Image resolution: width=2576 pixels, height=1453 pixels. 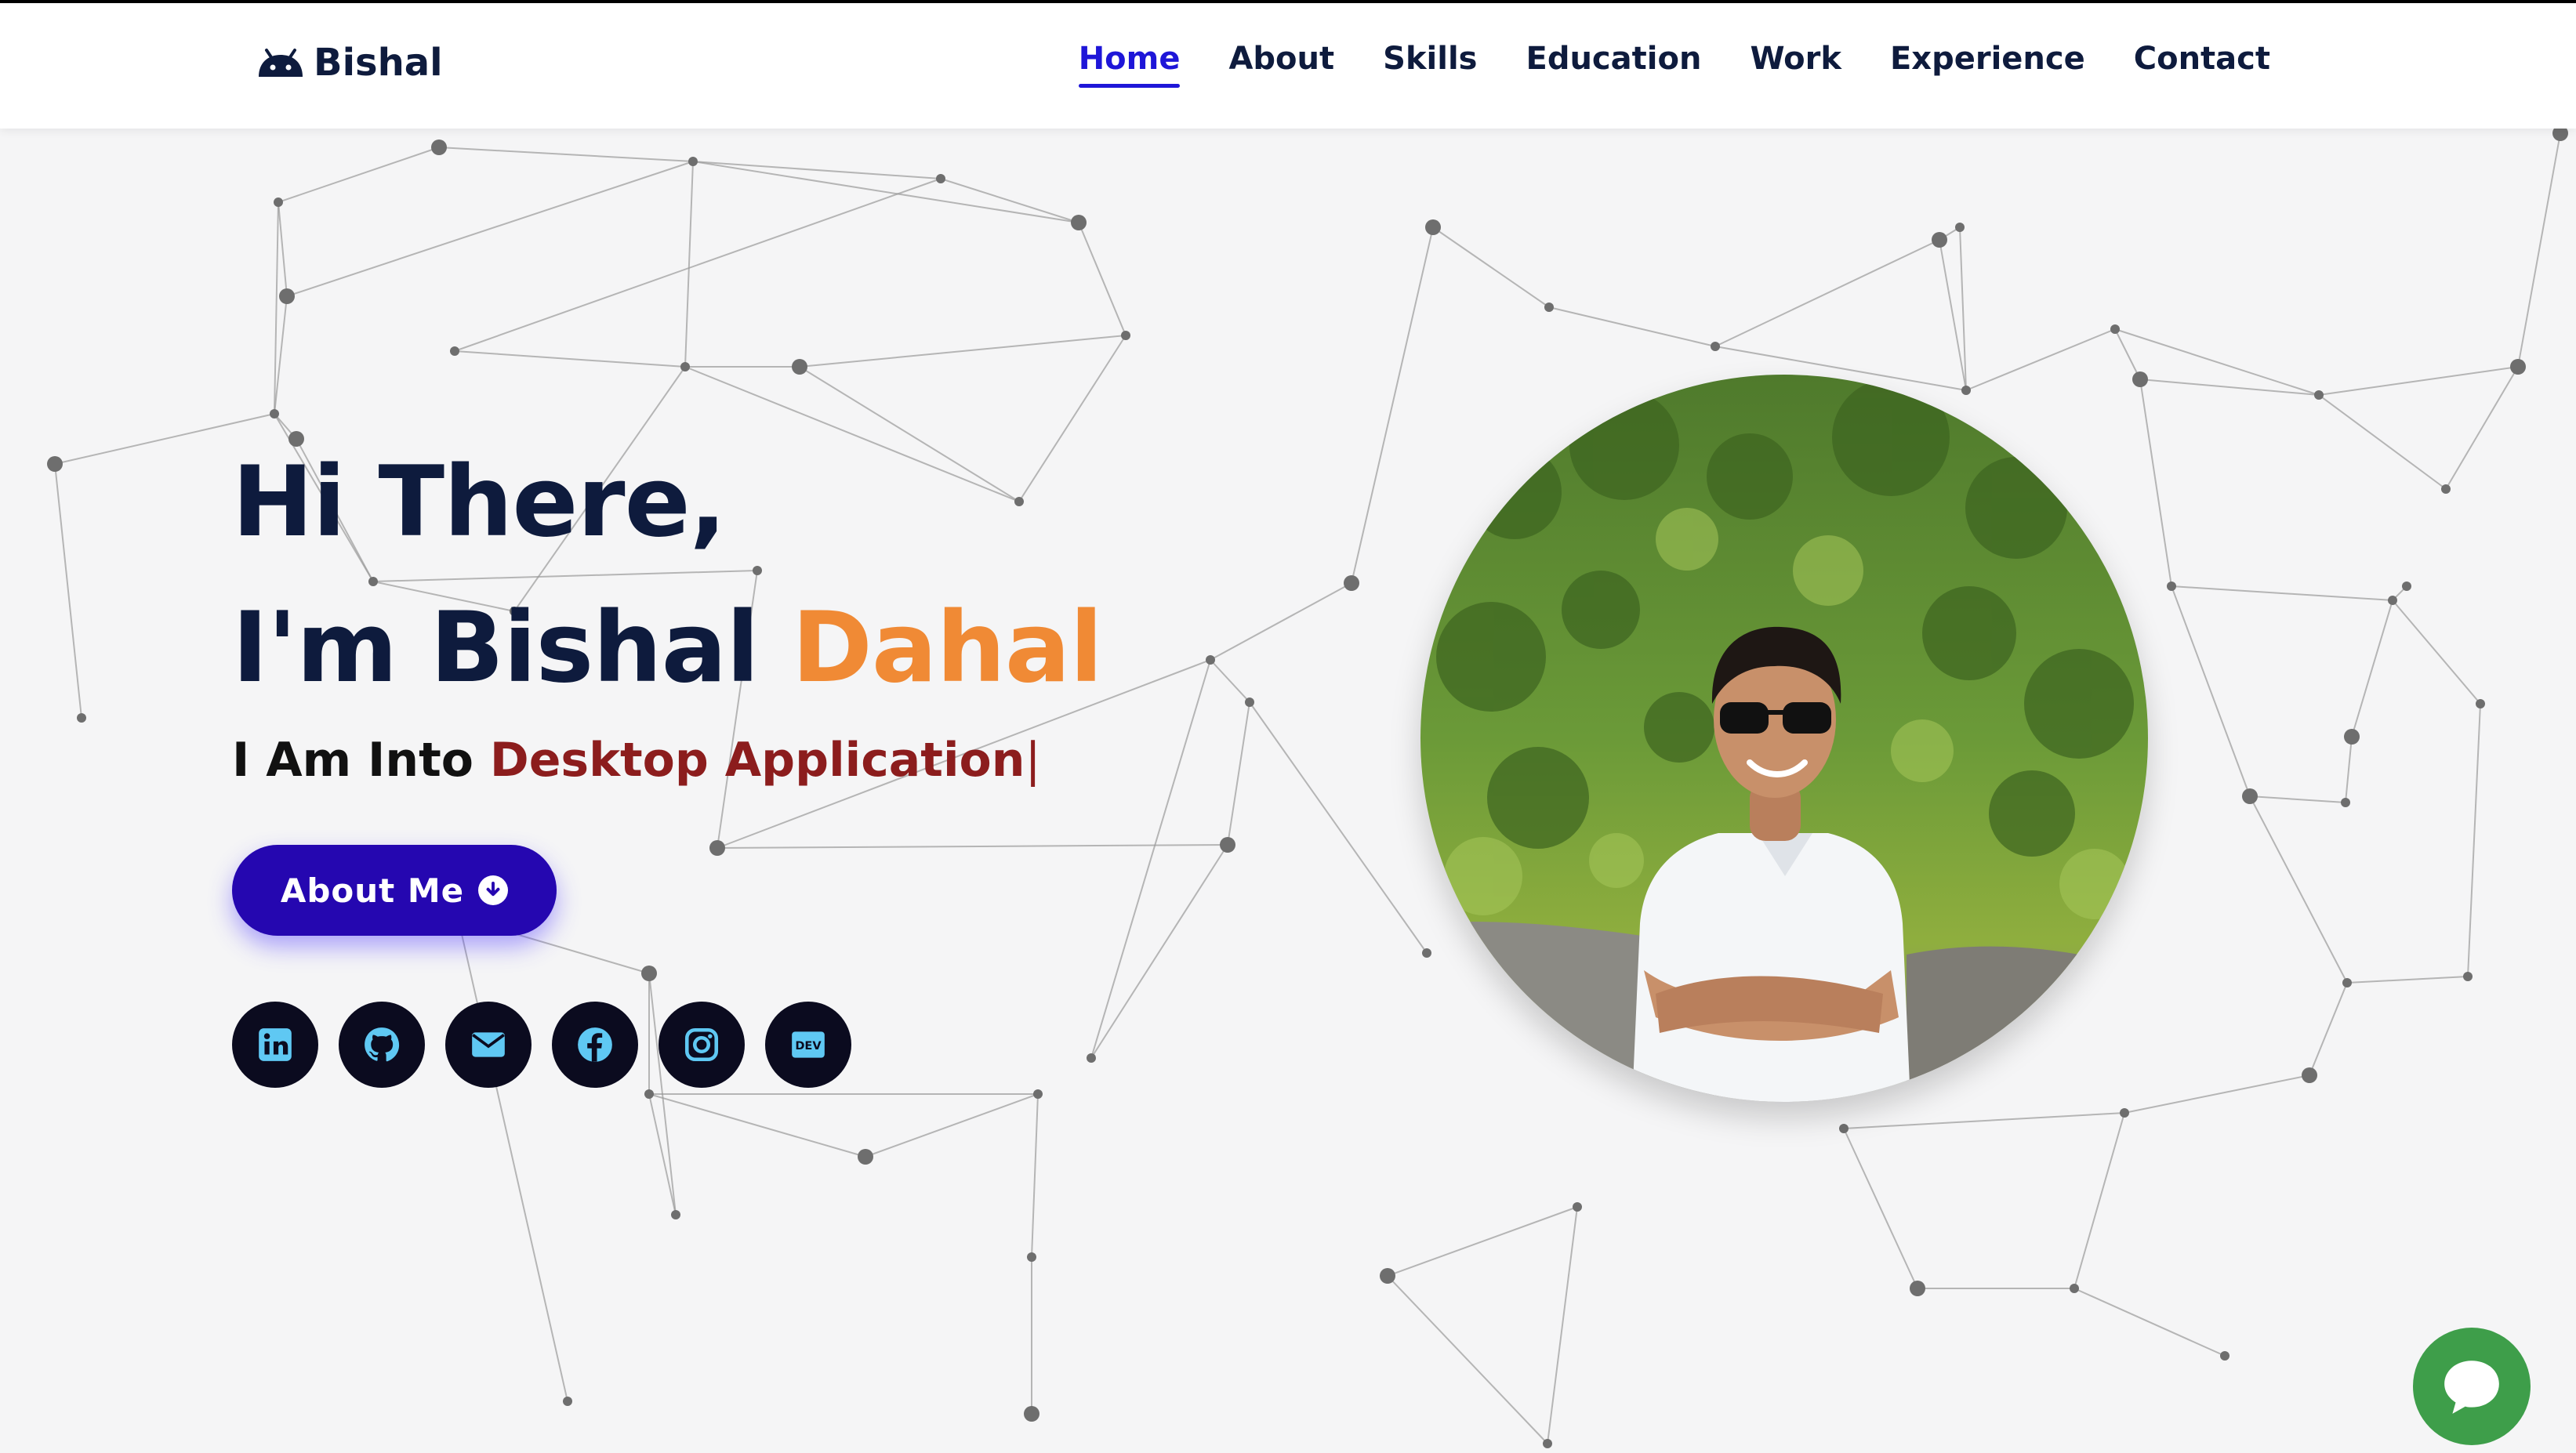 I want to click on nav-experience: Experience, so click(x=1988, y=64).